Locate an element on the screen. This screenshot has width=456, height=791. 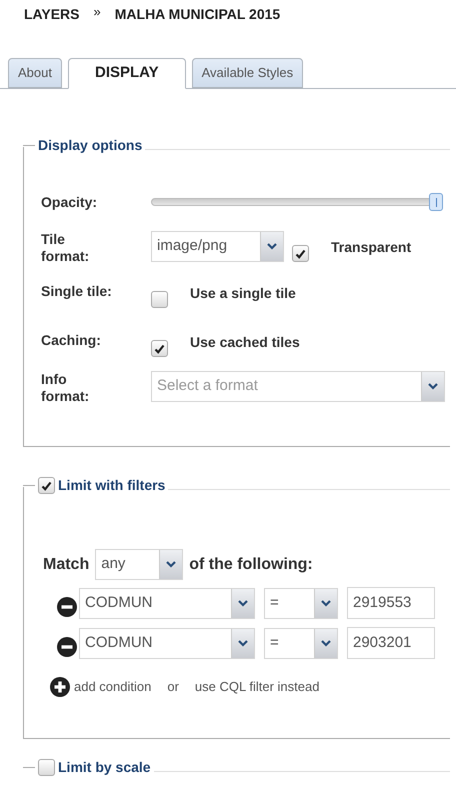
field-label: Tile format: is located at coordinates (65, 248).